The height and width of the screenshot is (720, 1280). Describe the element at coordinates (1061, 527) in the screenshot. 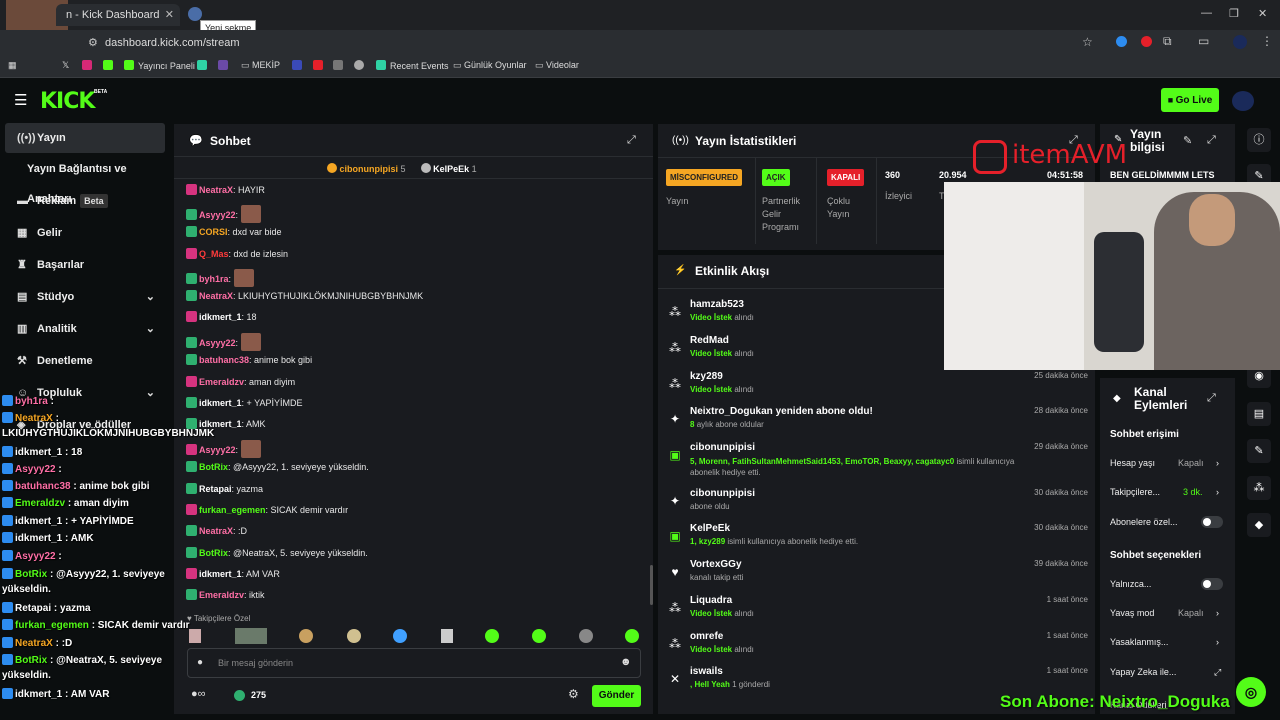

I see `activity-time: 30 dakika önce` at that location.